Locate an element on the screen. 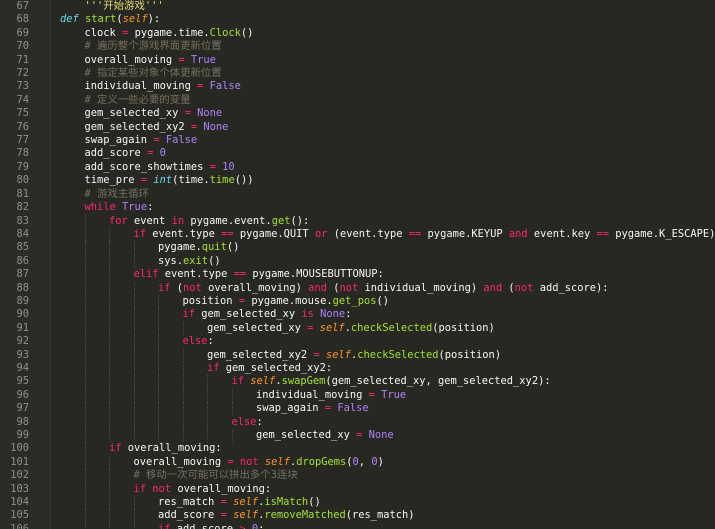 The image size is (715, 529). code-token: event.key is located at coordinates (562, 233).